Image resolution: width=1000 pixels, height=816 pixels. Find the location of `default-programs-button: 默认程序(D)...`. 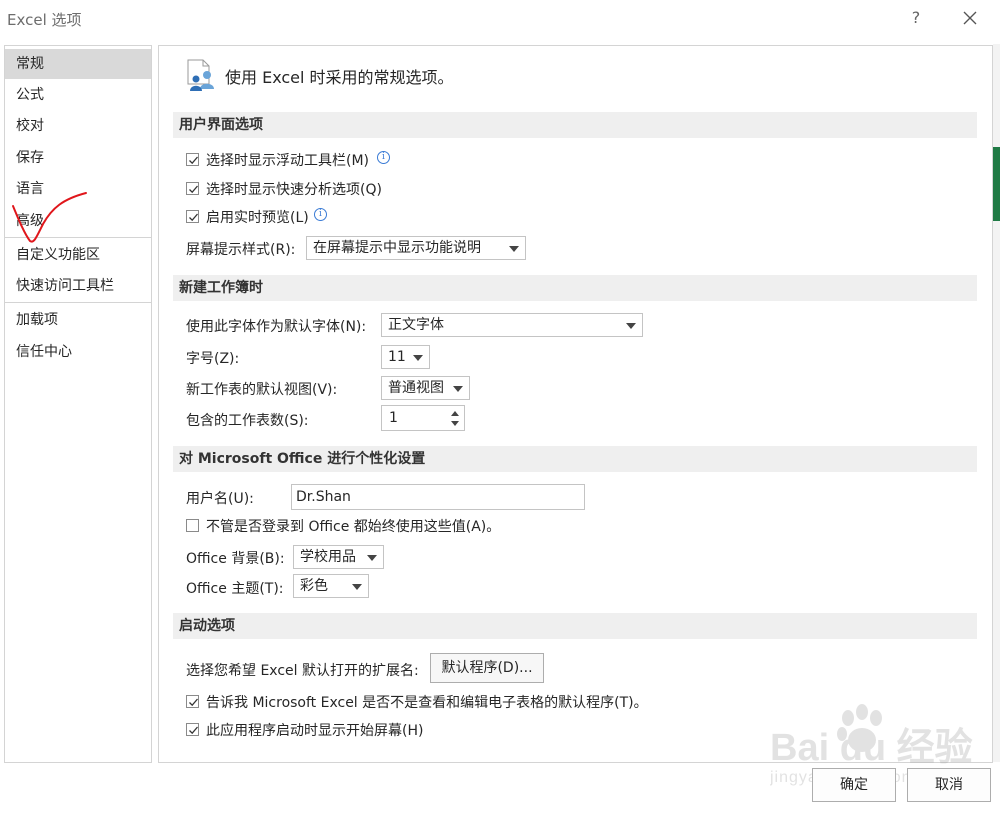

default-programs-button: 默认程序(D)... is located at coordinates (487, 668).